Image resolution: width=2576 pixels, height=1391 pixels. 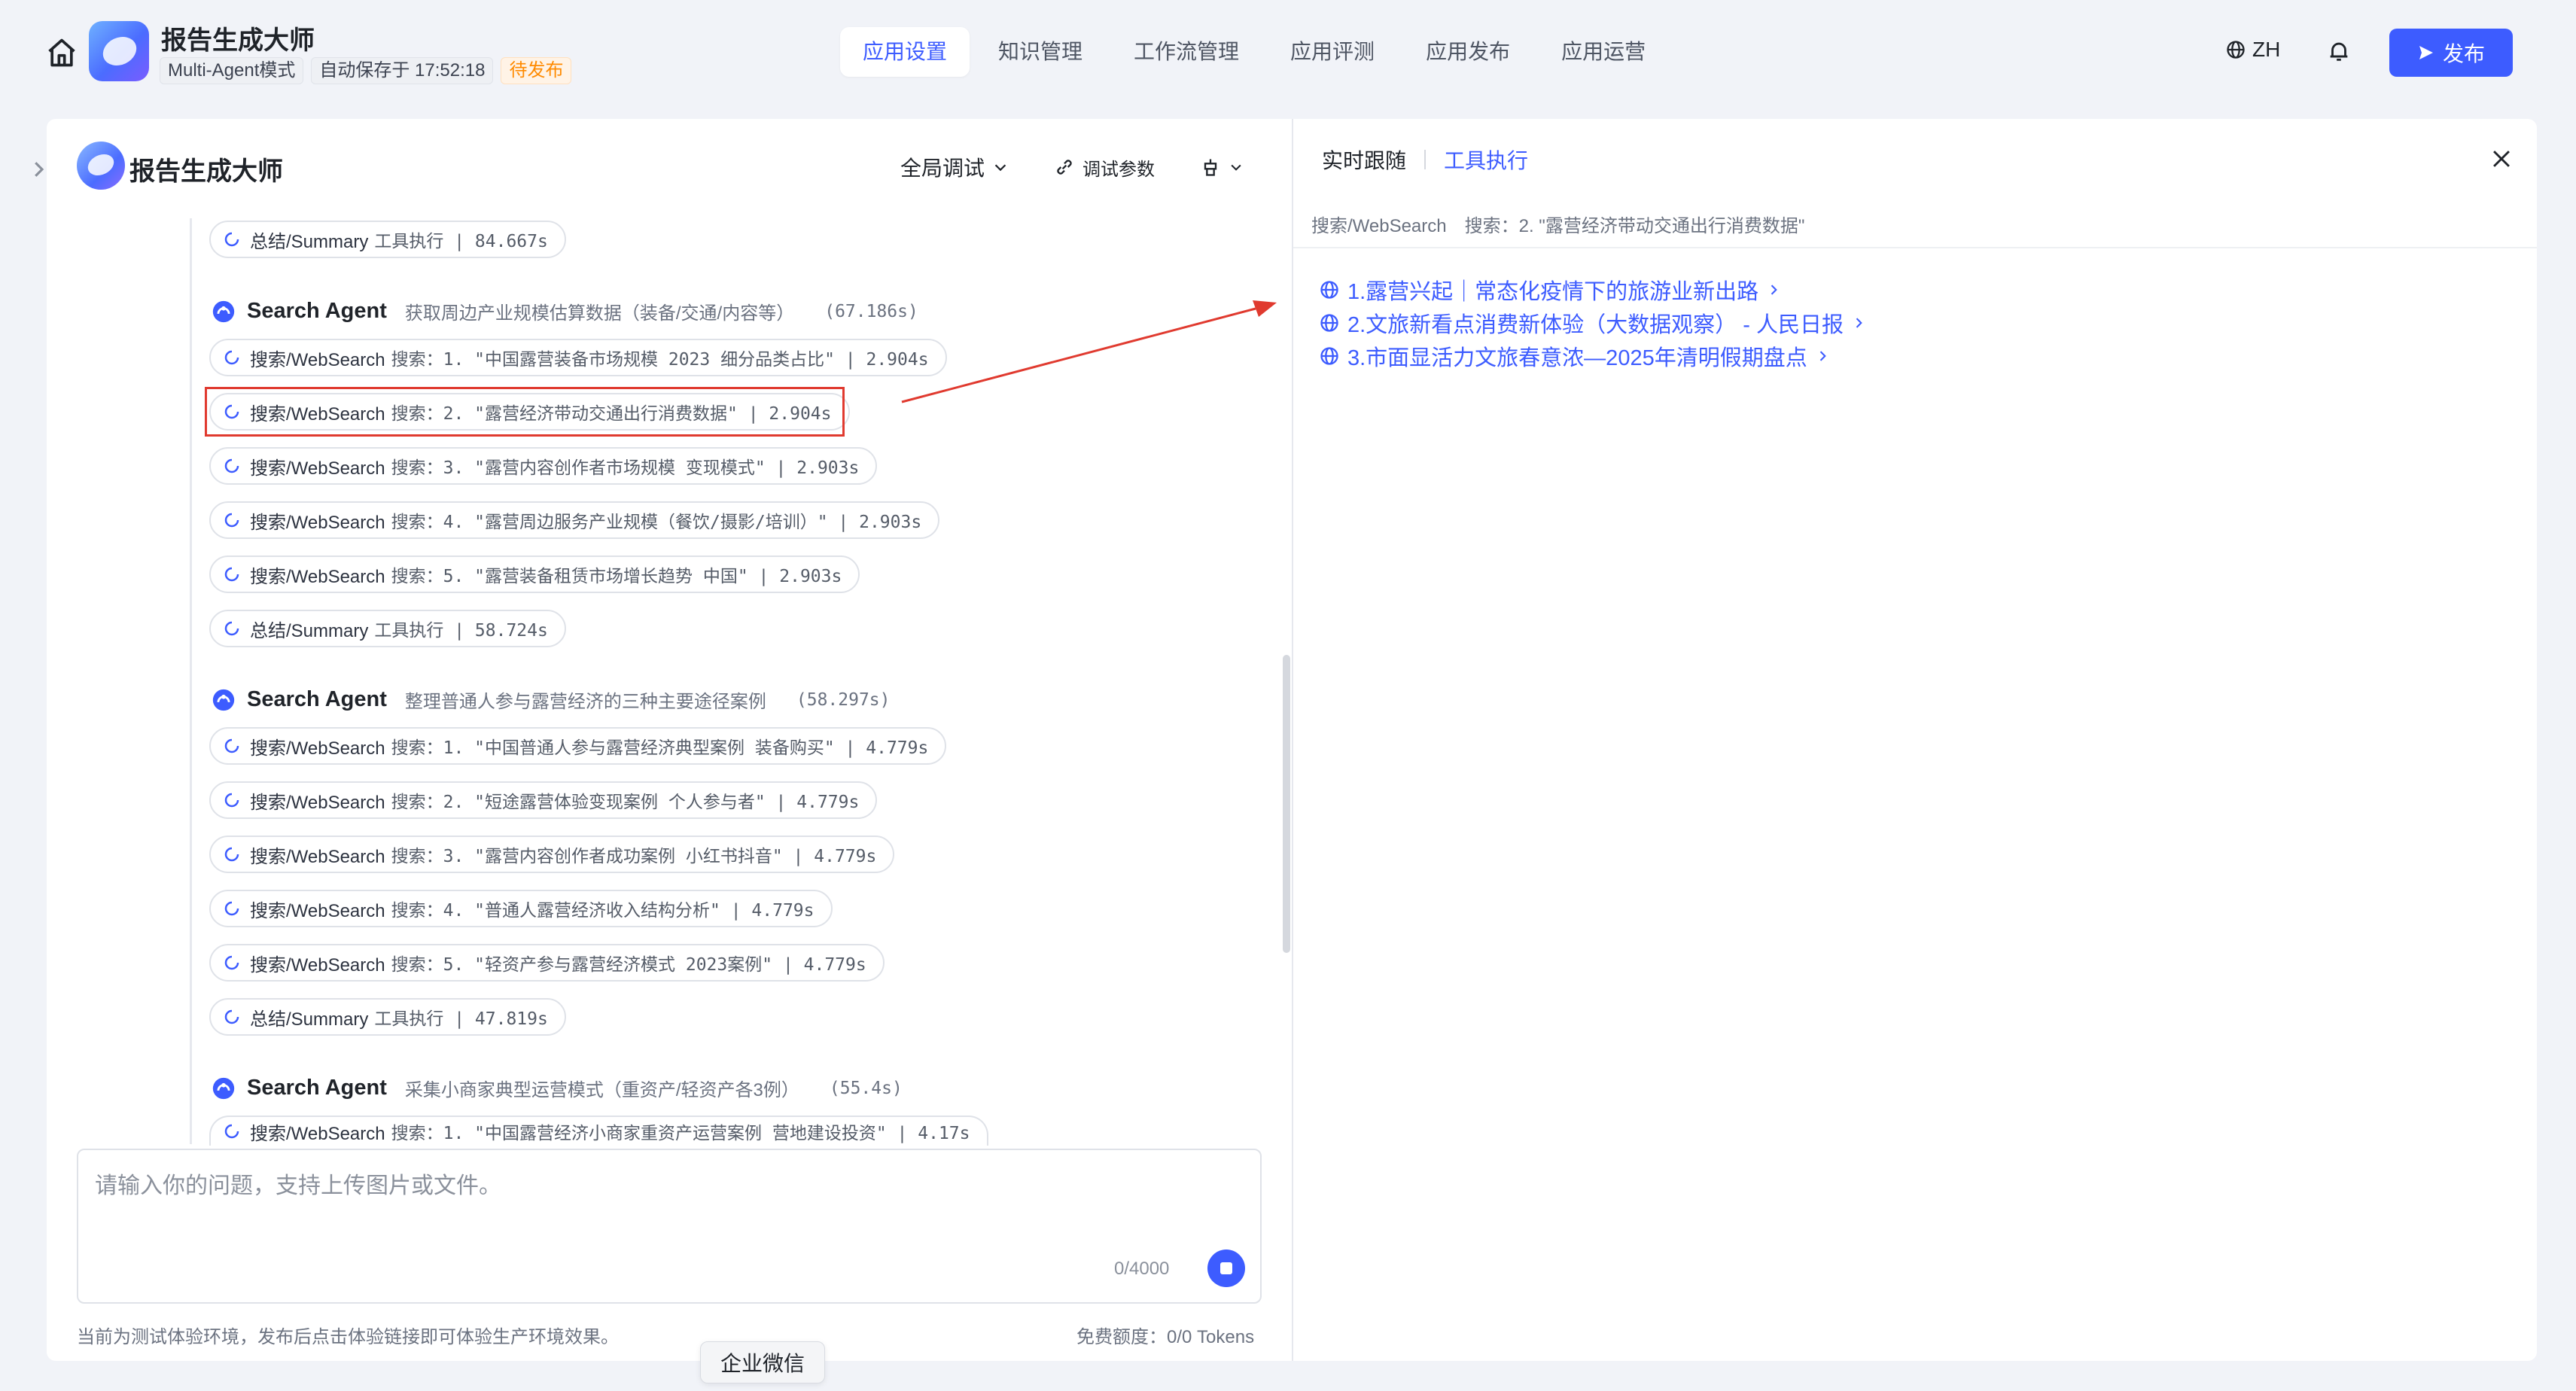 What do you see at coordinates (1915, 247) in the screenshot?
I see `divider` at bounding box center [1915, 247].